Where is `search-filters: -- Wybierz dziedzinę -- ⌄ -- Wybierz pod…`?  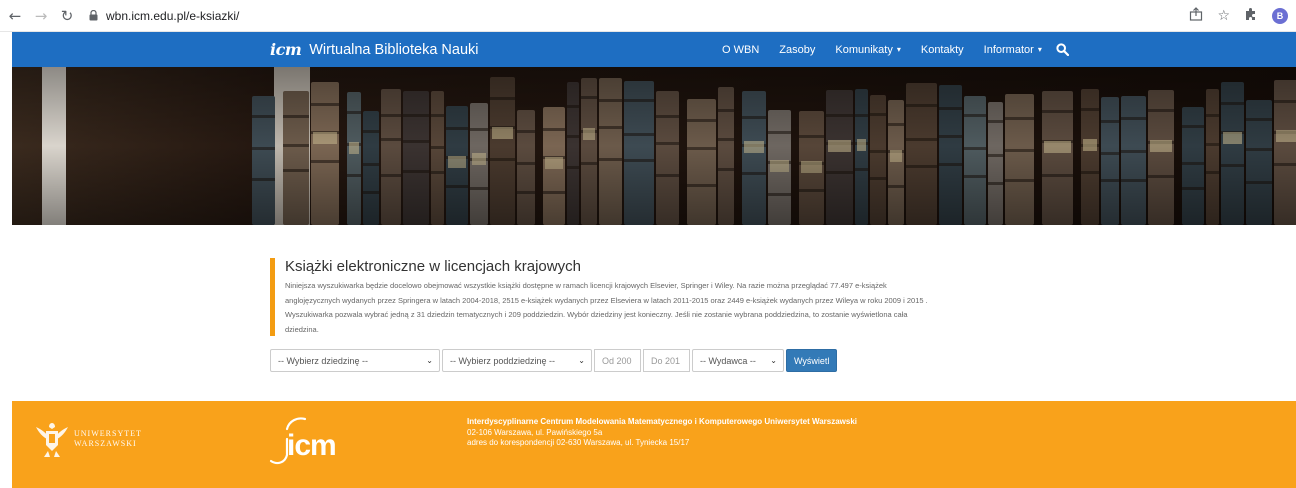 search-filters: -- Wybierz dziedzinę -- ⌄ -- Wybierz pod… is located at coordinates (554, 360).